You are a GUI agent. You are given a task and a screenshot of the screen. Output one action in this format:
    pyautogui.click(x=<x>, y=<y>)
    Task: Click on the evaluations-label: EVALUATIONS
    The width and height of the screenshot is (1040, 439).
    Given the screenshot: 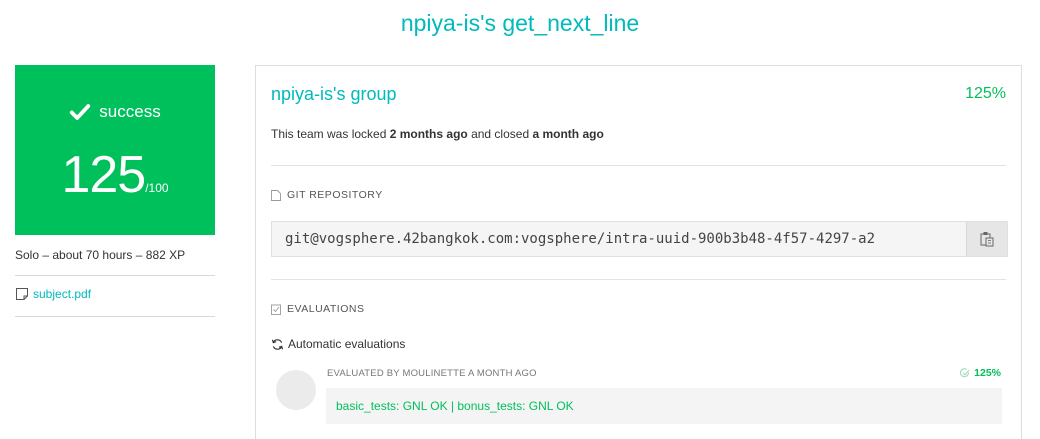 What is the action you would take?
    pyautogui.click(x=326, y=309)
    